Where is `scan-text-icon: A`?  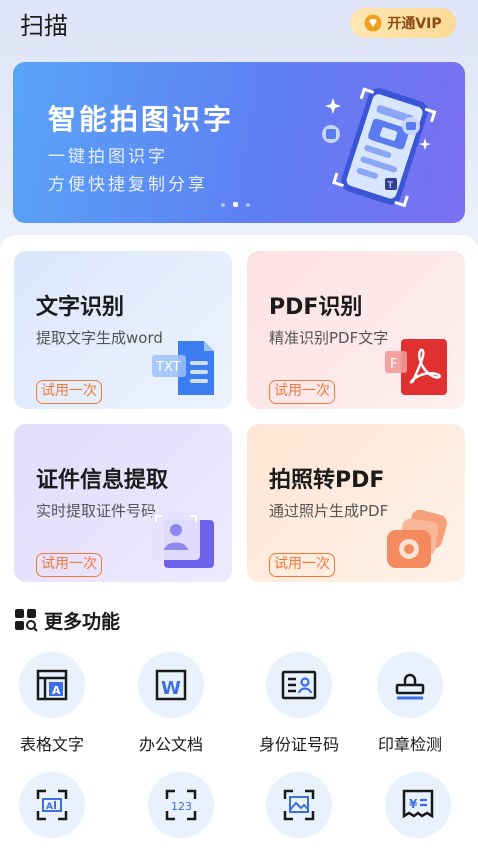
scan-text-icon: A is located at coordinates (52, 805).